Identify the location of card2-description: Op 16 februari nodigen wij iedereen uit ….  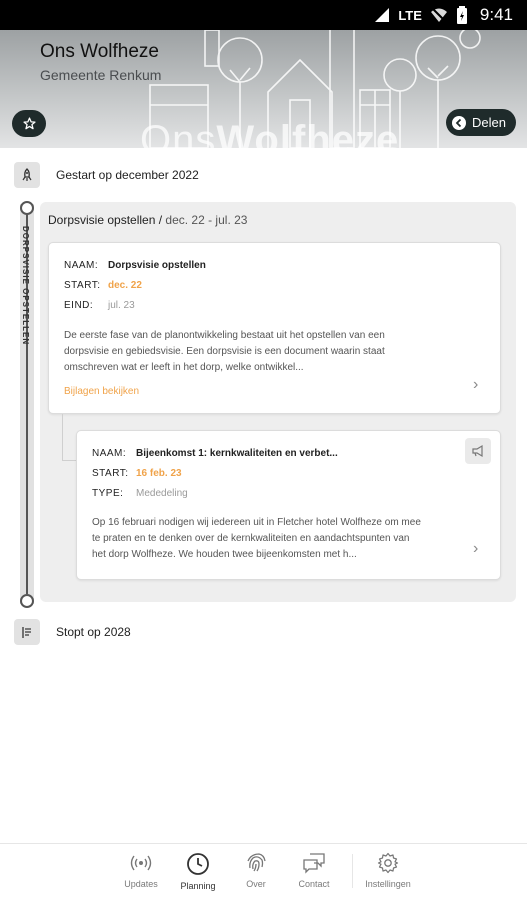
(277, 539).